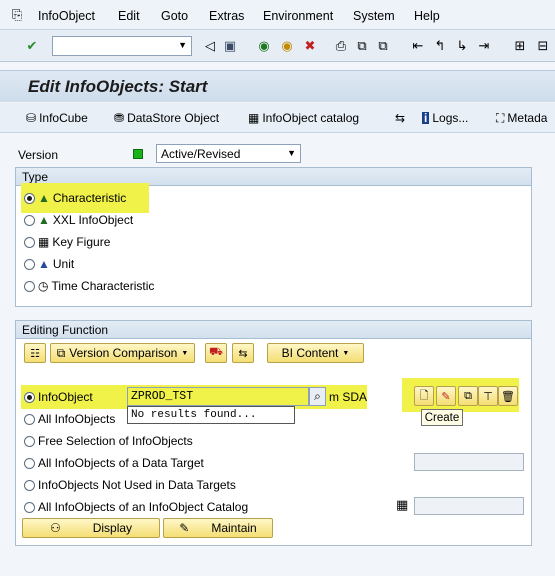 The height and width of the screenshot is (576, 555). I want to click on datastore-icon: ⛃, so click(119, 118).